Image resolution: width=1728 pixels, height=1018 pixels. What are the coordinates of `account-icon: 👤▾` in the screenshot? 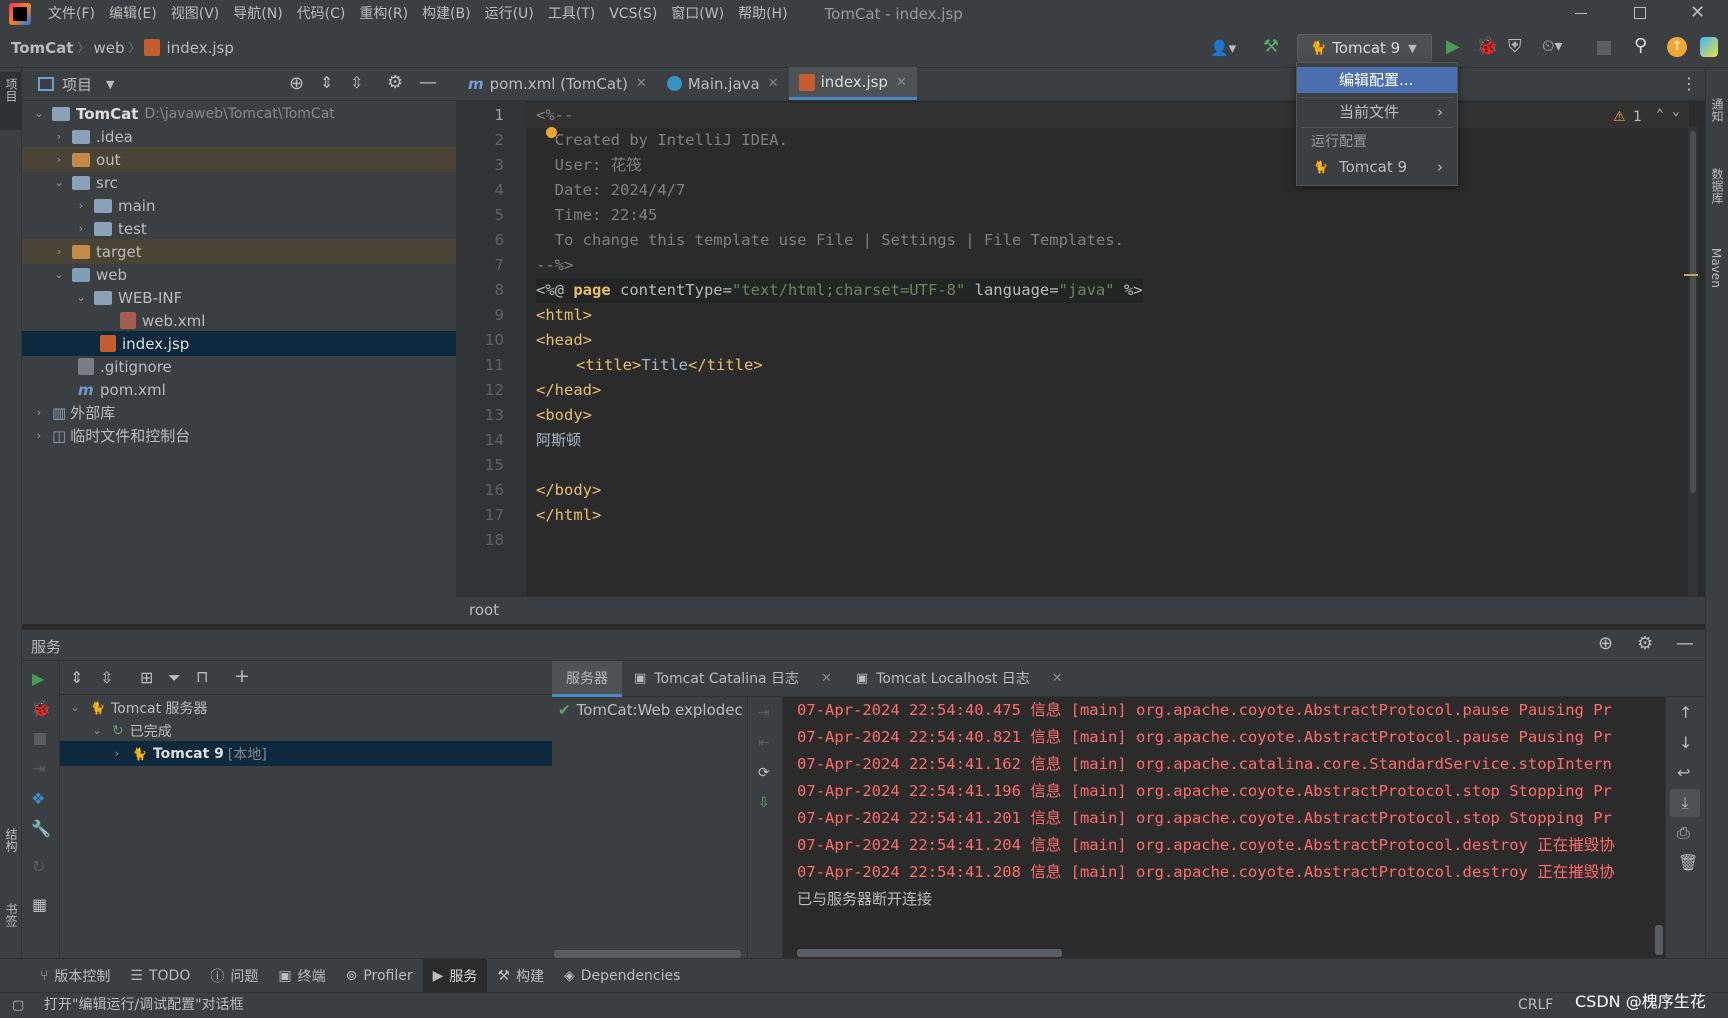 It's located at (1223, 48).